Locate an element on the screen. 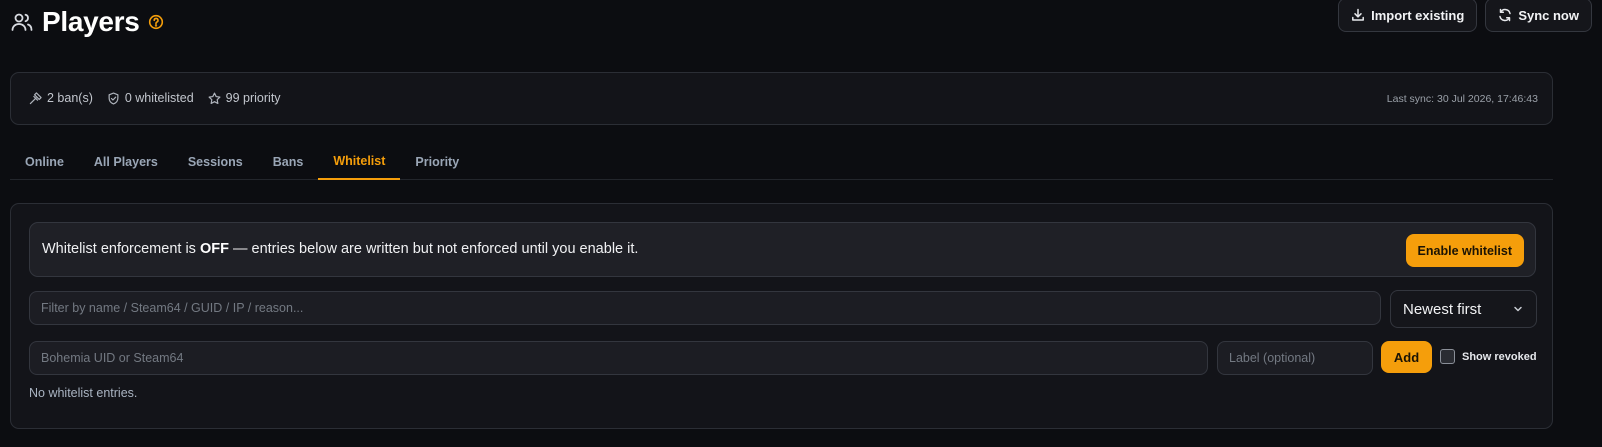 This screenshot has height=447, width=1602. add-button: Add is located at coordinates (1406, 357).